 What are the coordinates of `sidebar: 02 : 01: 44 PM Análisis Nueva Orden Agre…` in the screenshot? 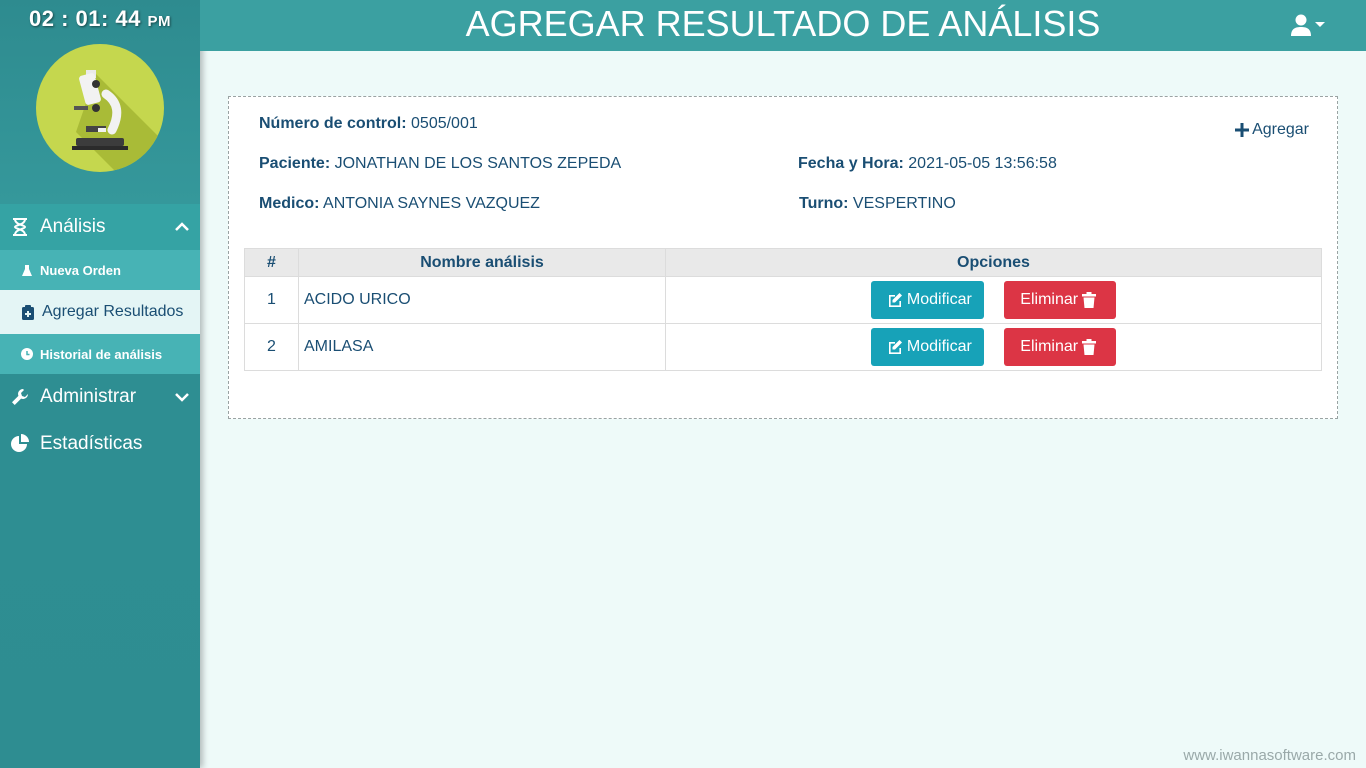 It's located at (100, 384).